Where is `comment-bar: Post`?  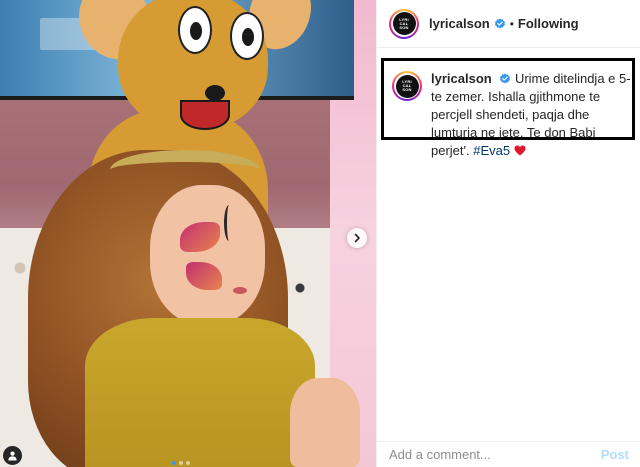 comment-bar: Post is located at coordinates (508, 454).